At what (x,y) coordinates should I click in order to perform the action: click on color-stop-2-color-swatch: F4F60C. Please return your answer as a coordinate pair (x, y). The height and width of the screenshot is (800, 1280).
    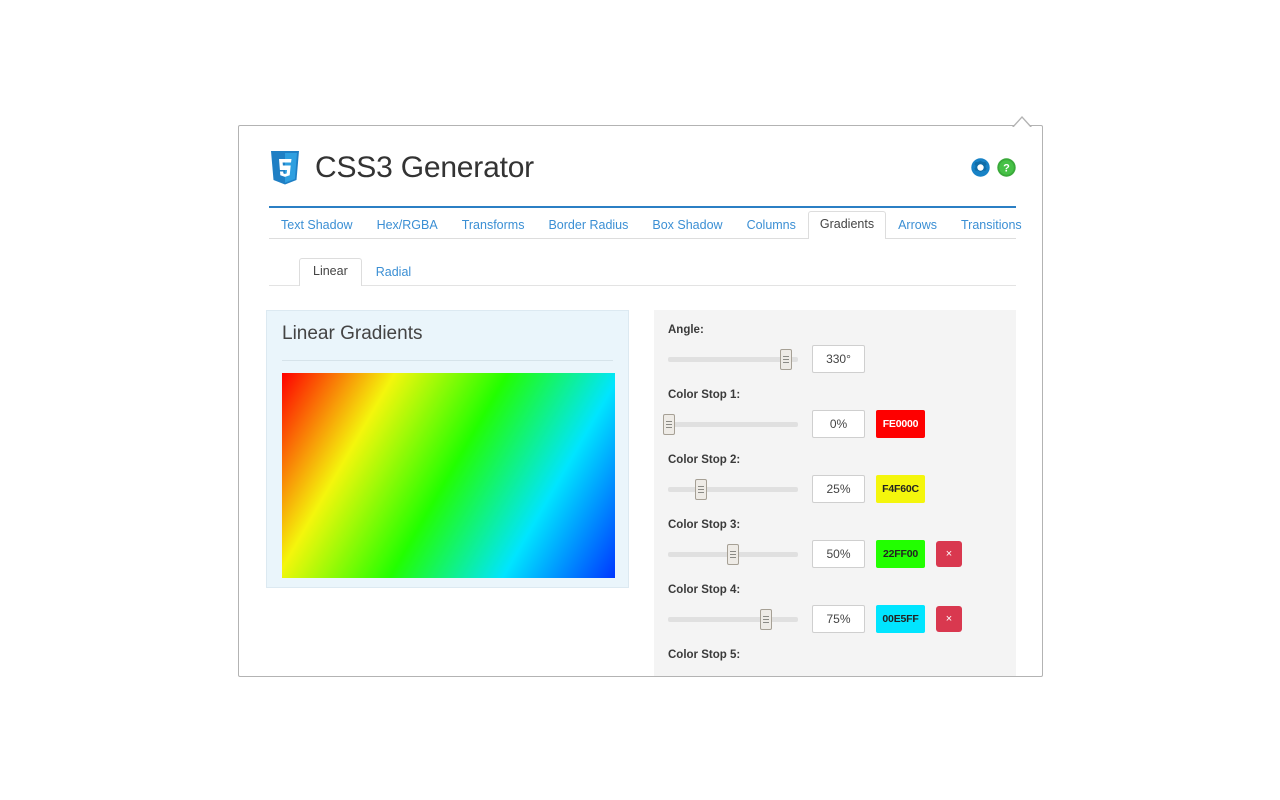
    Looking at the image, I should click on (900, 489).